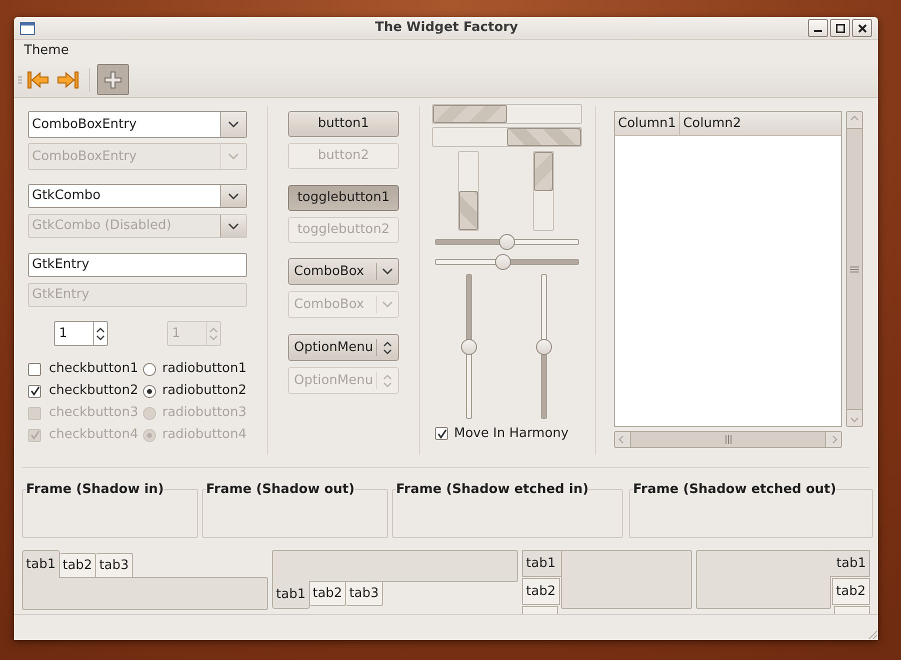  I want to click on combo-entry-field: ComboBoxEntry, so click(137, 124).